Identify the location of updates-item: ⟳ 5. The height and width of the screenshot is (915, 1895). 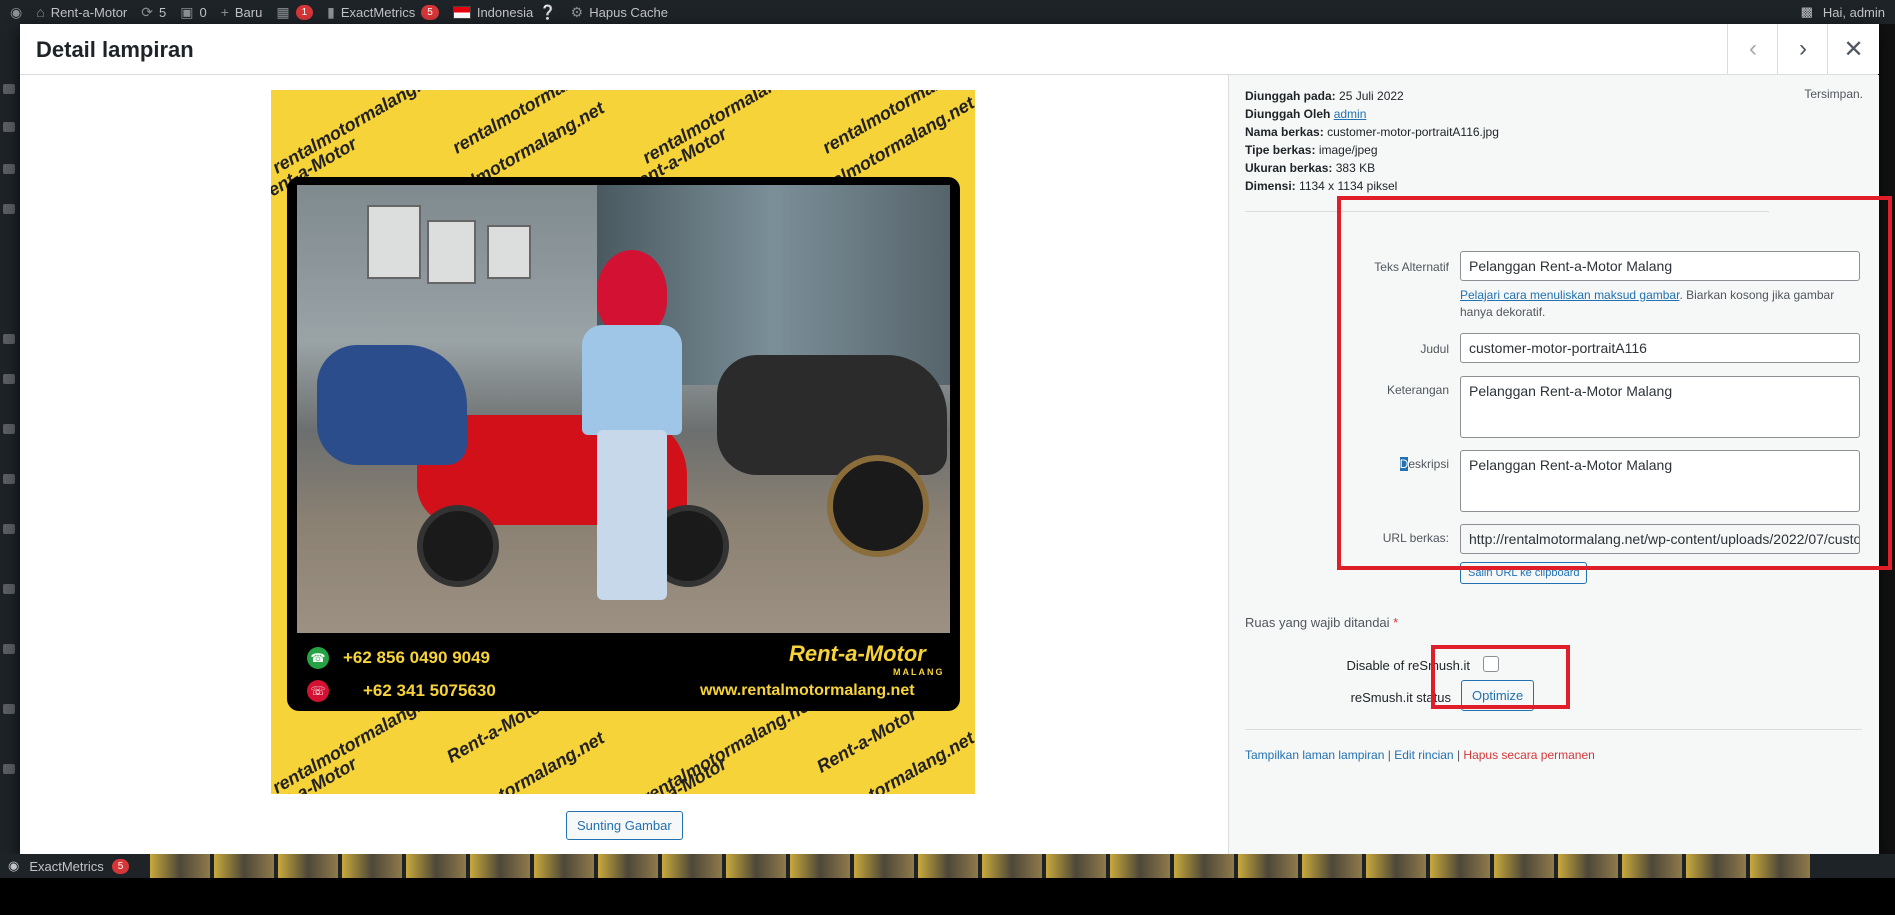
(153, 12).